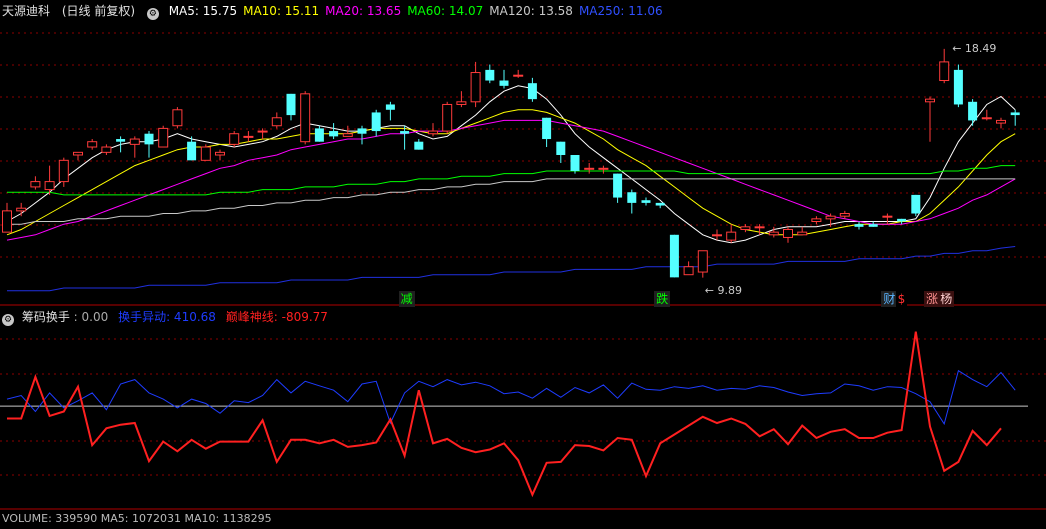 The width and height of the screenshot is (1046, 529). Describe the element at coordinates (91, 317) in the screenshot. I see `indicator-value: : 0.00` at that location.